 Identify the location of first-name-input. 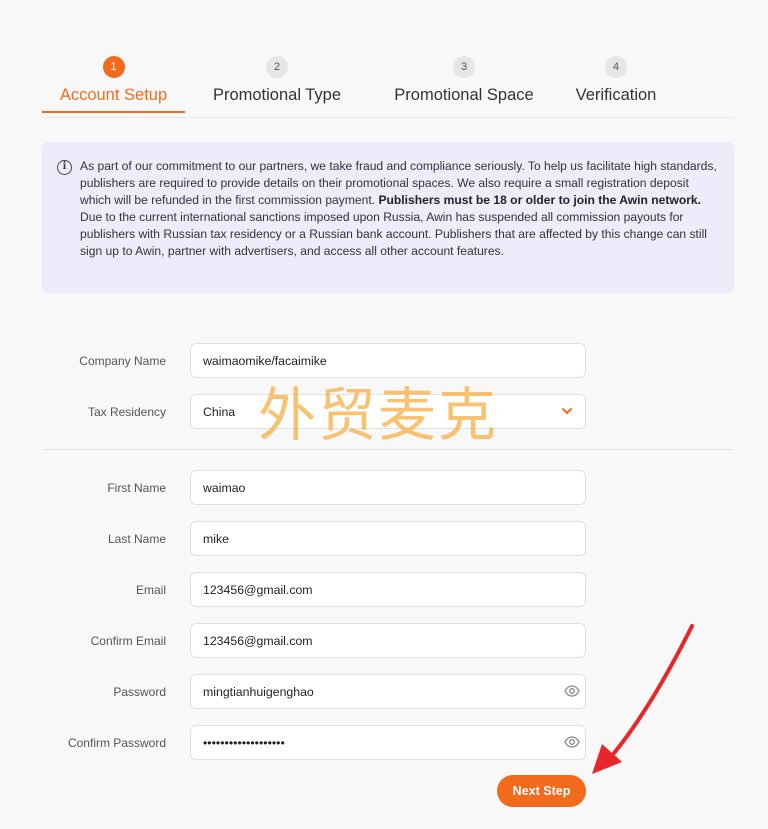
(388, 487).